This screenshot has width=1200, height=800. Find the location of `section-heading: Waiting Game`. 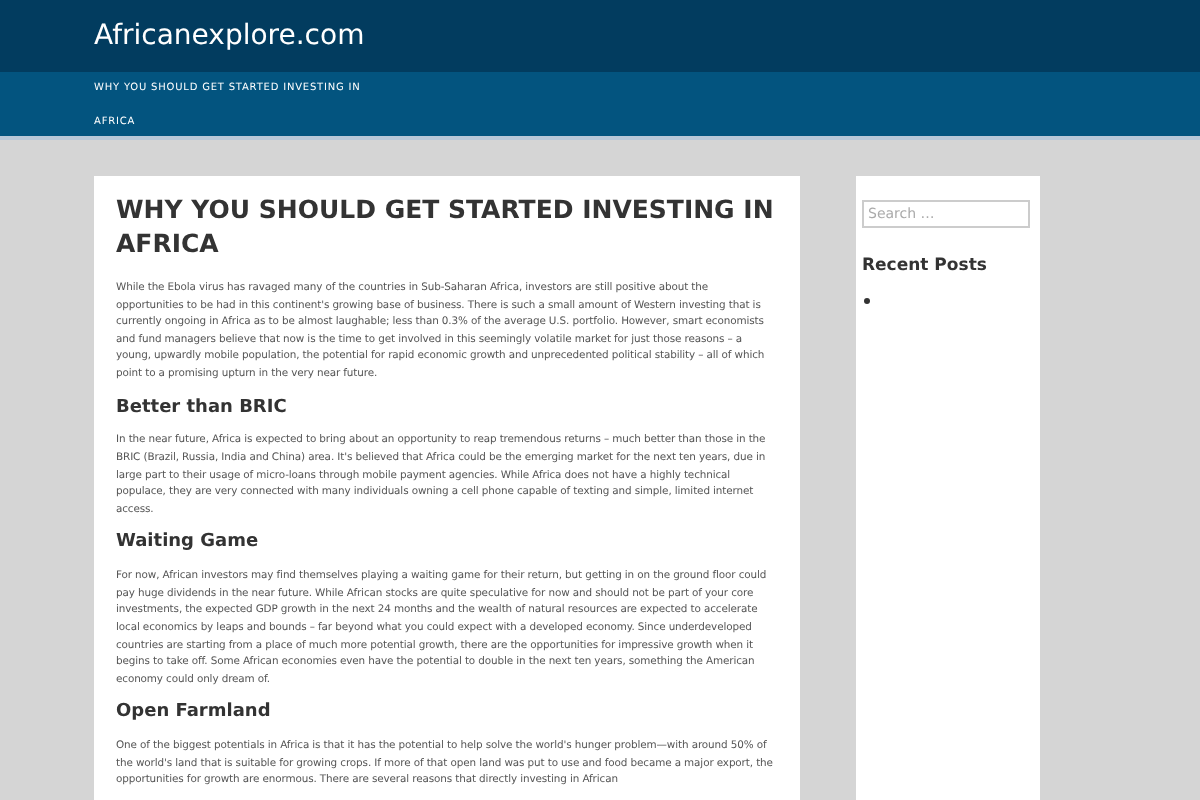

section-heading: Waiting Game is located at coordinates (188, 543).